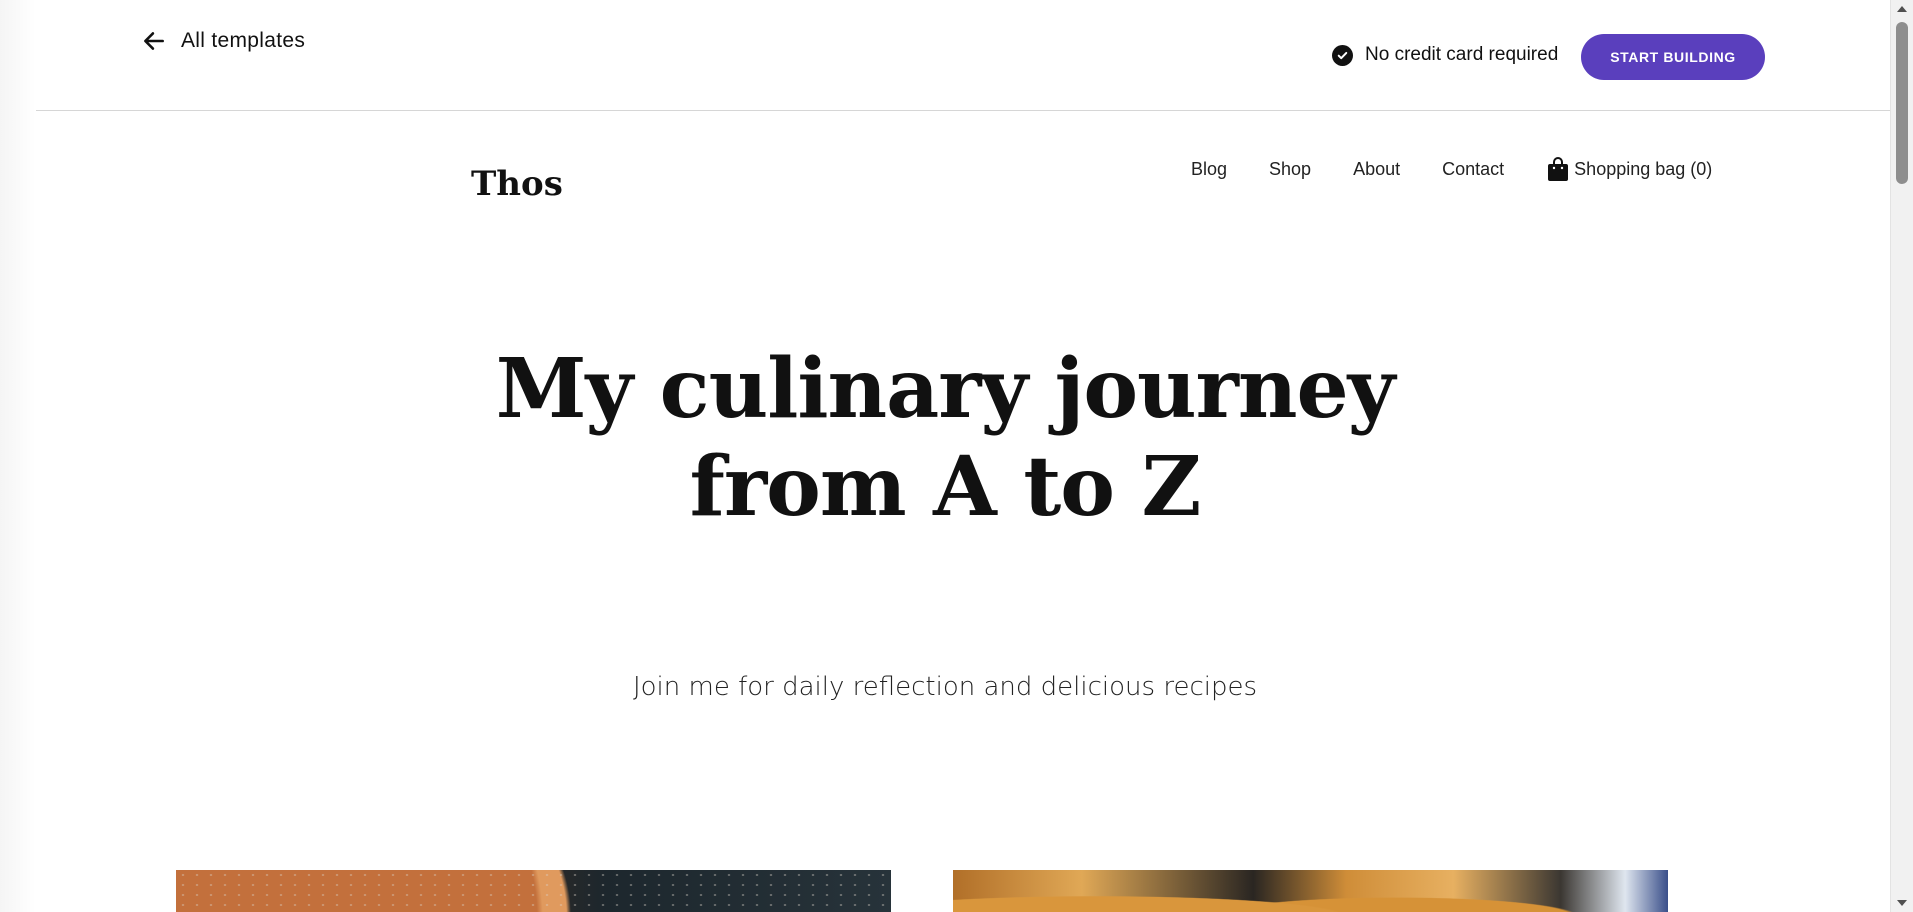 The width and height of the screenshot is (1913, 912). I want to click on no-credit-card-note: No credit card required, so click(1445, 55).